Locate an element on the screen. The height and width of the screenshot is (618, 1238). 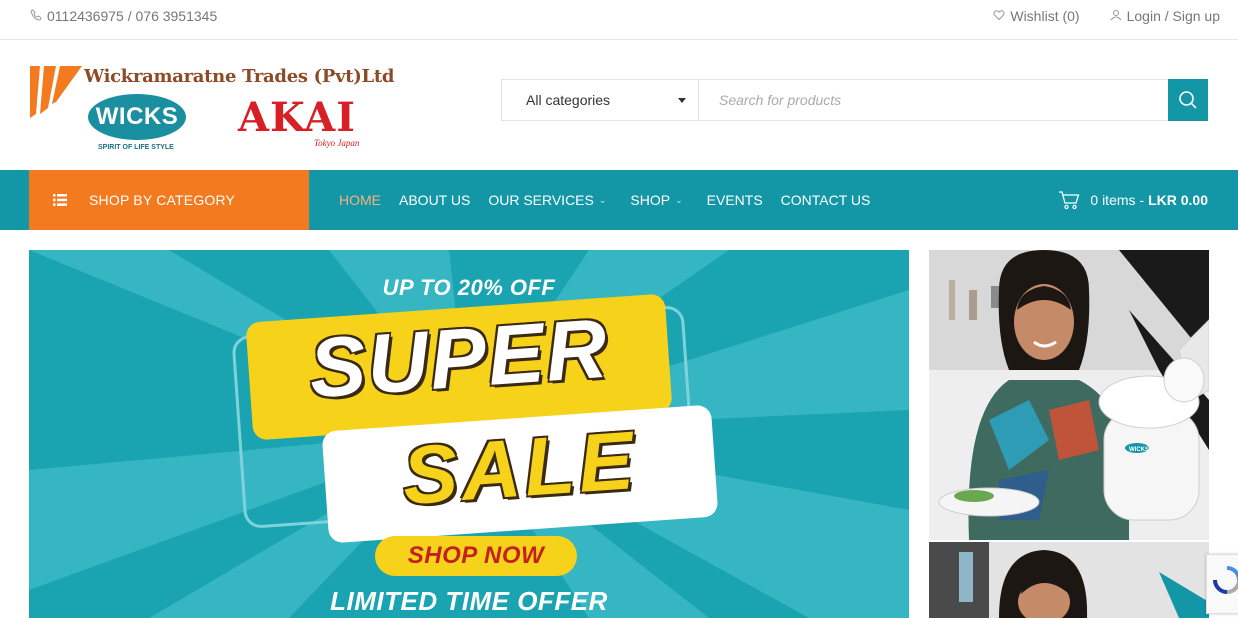
company-name: Wickramaratne Trades (Pvt)Ltd is located at coordinates (239, 76).